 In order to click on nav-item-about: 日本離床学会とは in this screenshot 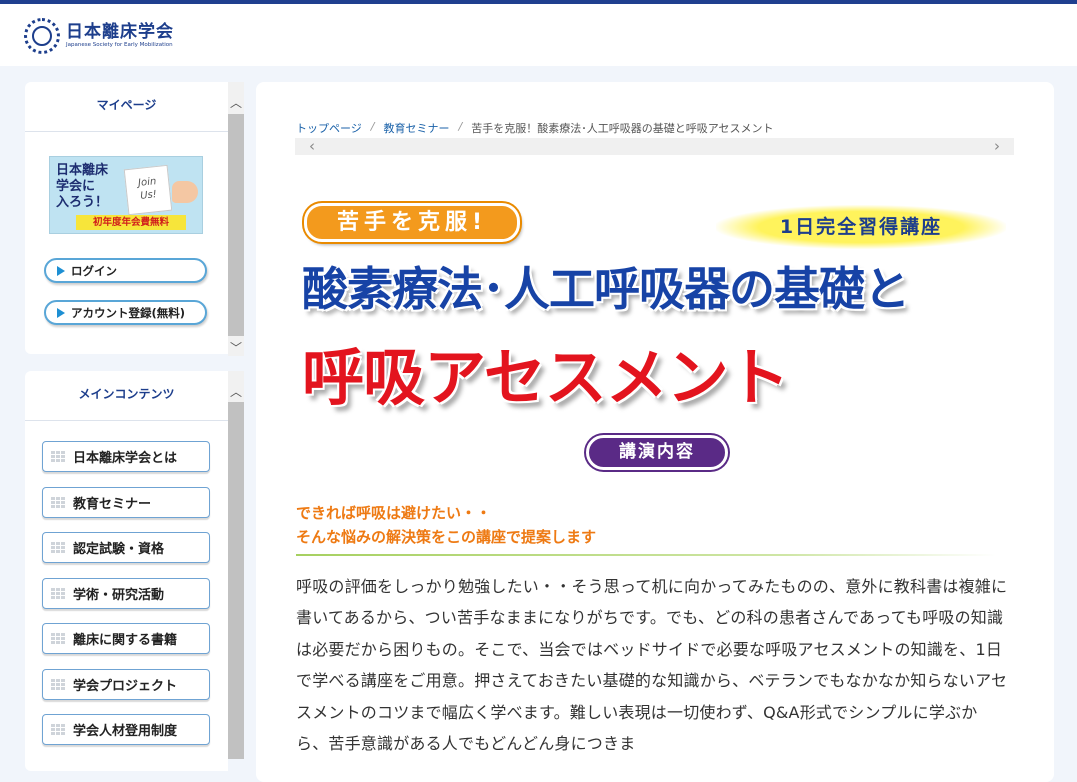, I will do `click(126, 456)`.